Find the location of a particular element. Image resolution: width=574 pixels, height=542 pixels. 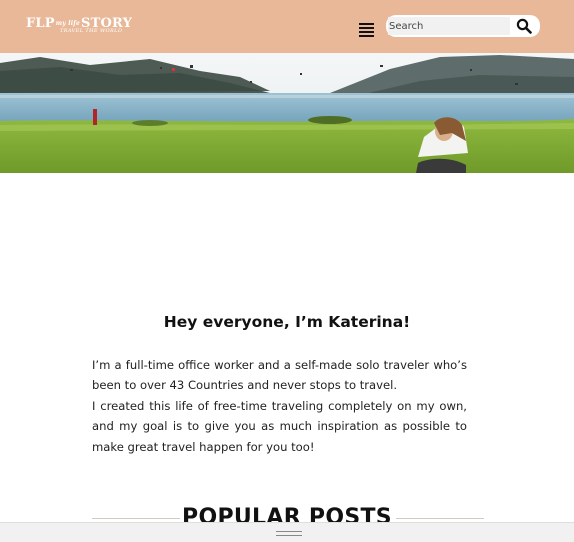

search-input is located at coordinates (449, 26).